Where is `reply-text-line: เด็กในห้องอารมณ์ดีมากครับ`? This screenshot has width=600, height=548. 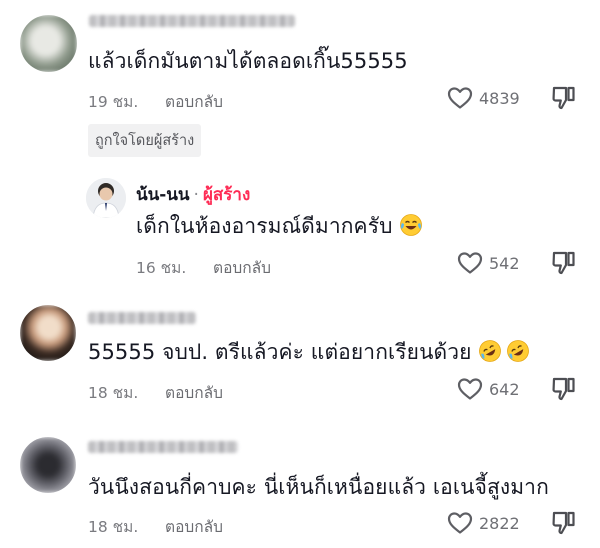
reply-text-line: เด็กในห้องอารมณ์ดีมากครับ is located at coordinates (279, 226).